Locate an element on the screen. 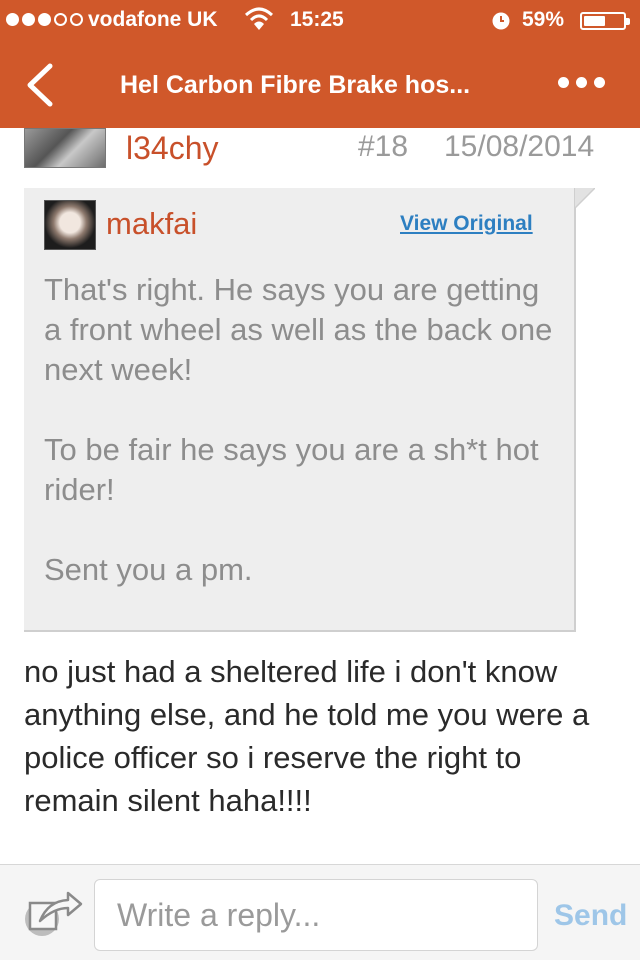  battery-icon is located at coordinates (605, 21).